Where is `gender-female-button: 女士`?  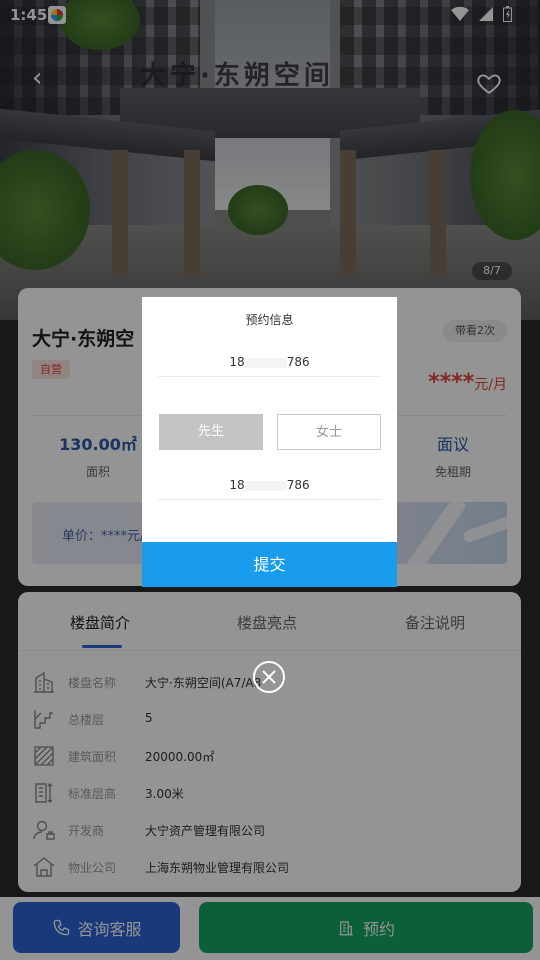
gender-female-button: 女士 is located at coordinates (329, 432).